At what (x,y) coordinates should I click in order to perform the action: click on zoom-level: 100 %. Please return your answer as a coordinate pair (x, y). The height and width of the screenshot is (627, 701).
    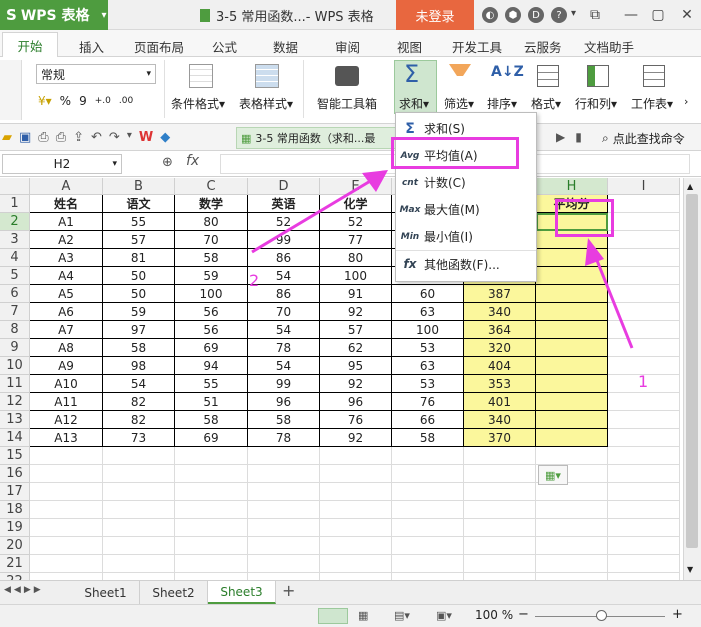
    Looking at the image, I should click on (494, 615).